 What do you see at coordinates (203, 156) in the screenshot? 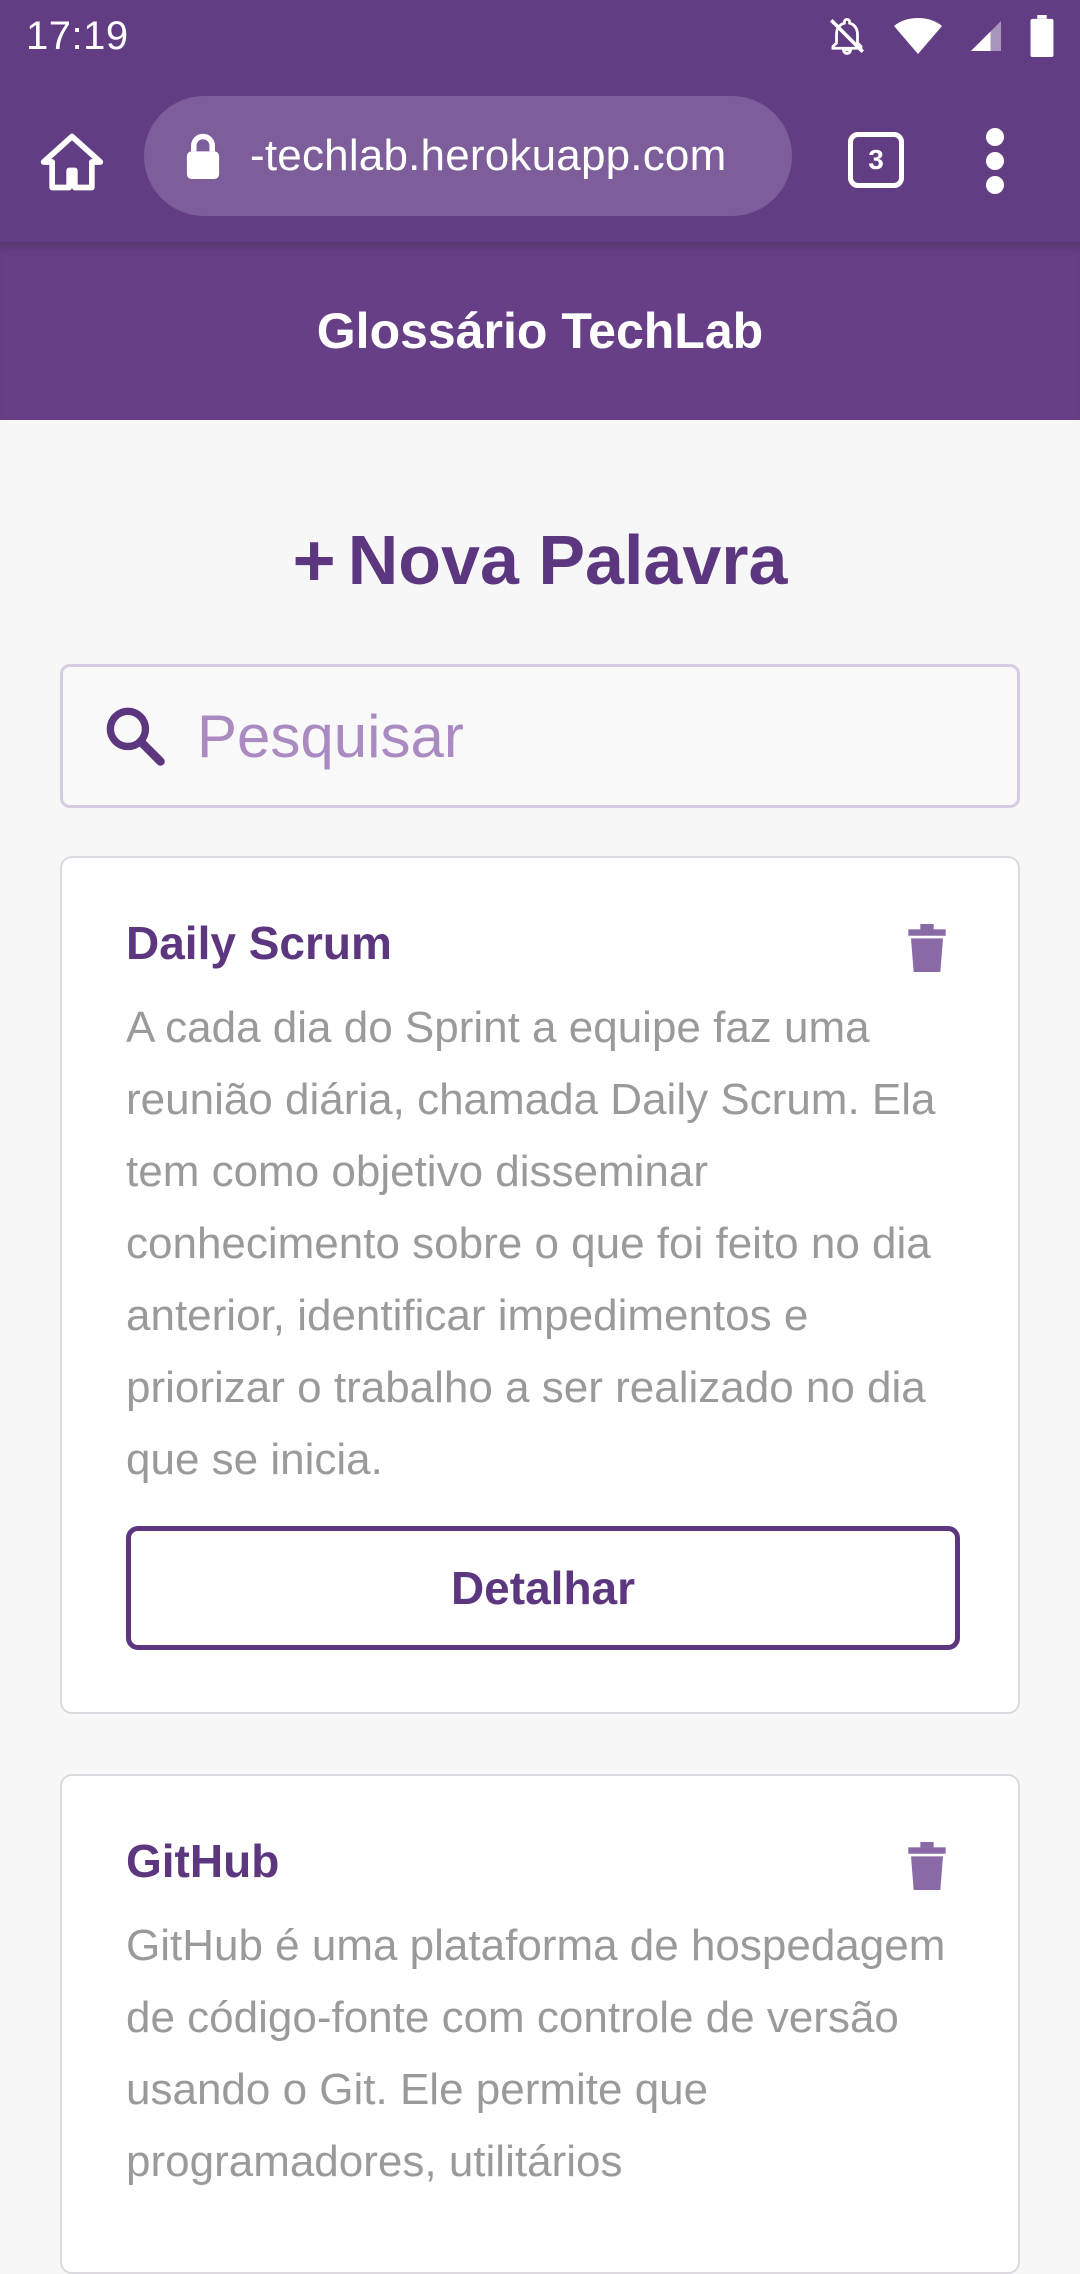
I see `lock-icon` at bounding box center [203, 156].